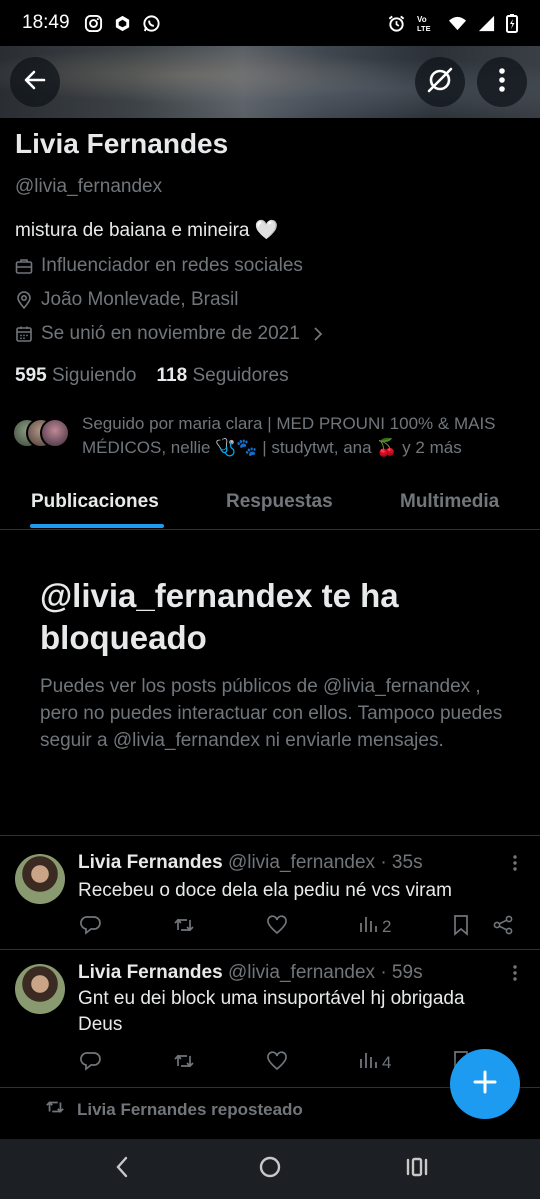 This screenshot has height=1199, width=540. I want to click on share-button, so click(503, 927).